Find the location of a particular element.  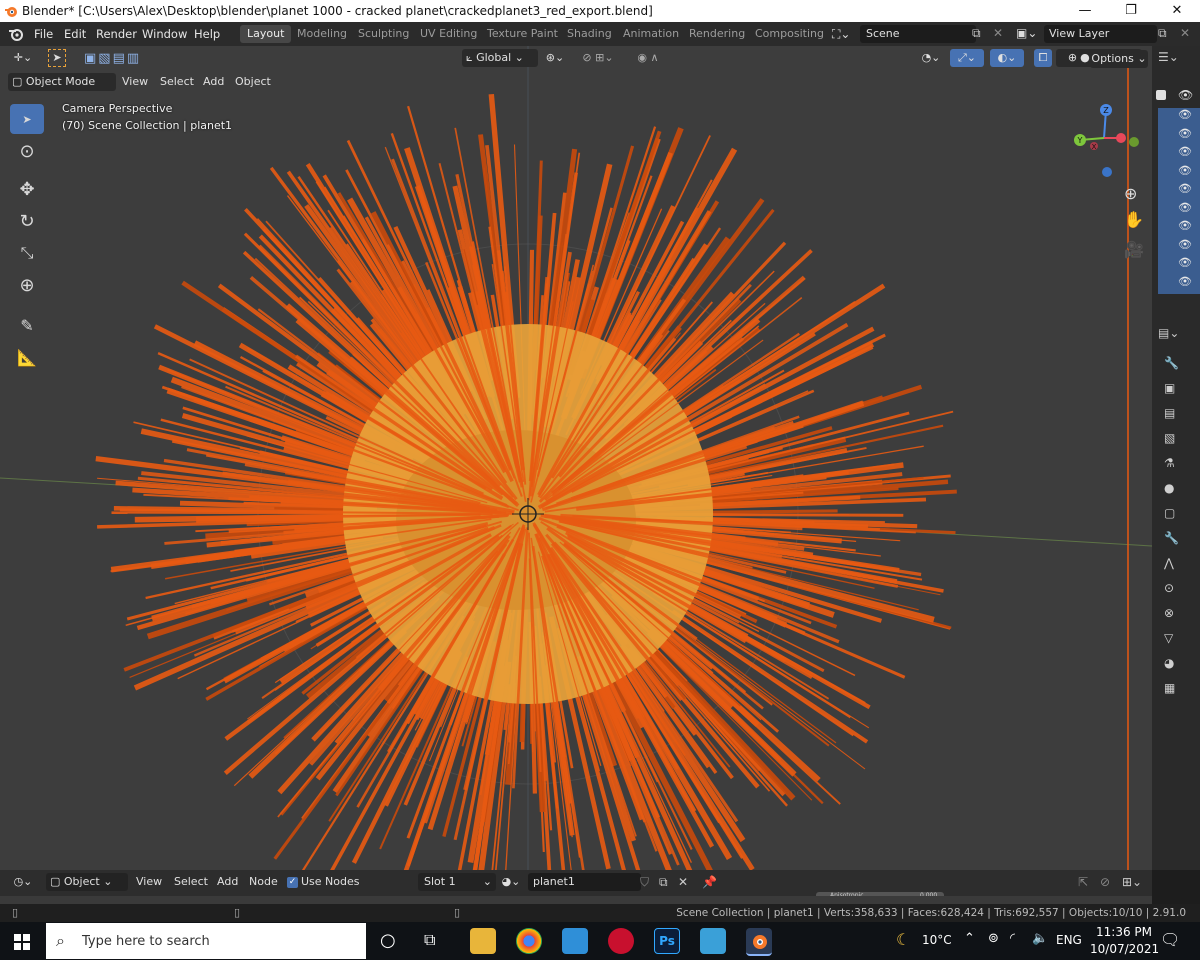

menu-edit: Edit is located at coordinates (75, 34).